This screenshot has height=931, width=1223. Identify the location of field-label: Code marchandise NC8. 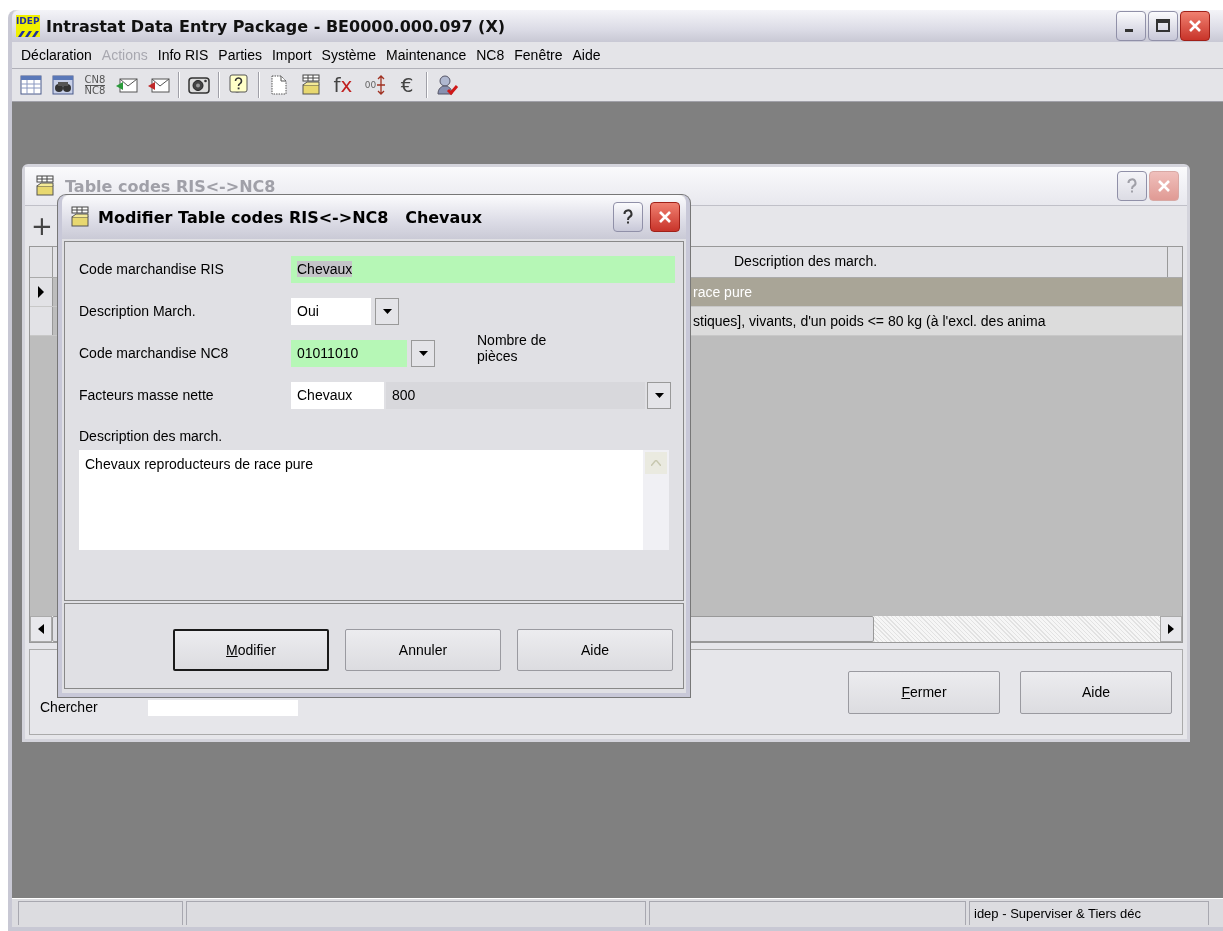
(154, 352).